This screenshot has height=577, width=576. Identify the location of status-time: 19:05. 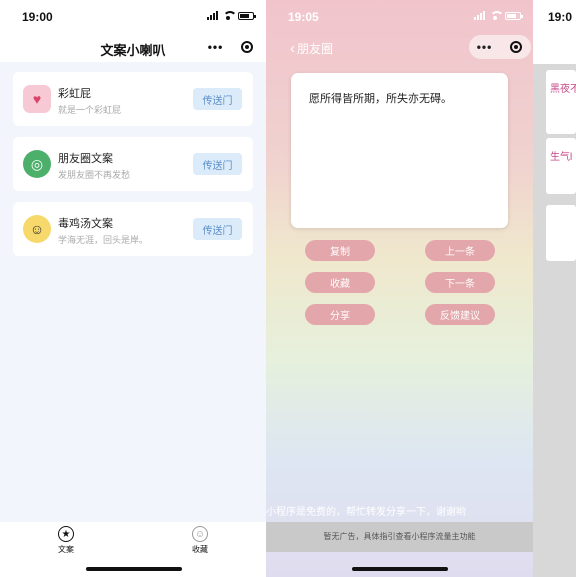
(303, 17).